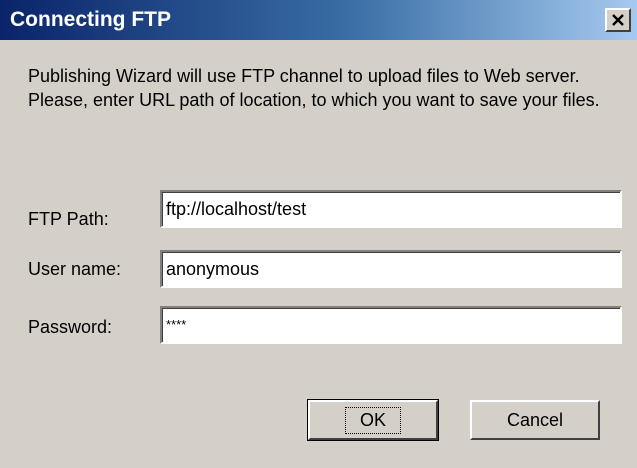 The width and height of the screenshot is (637, 468). I want to click on ftp-path-label: FTP Path:, so click(68, 219).